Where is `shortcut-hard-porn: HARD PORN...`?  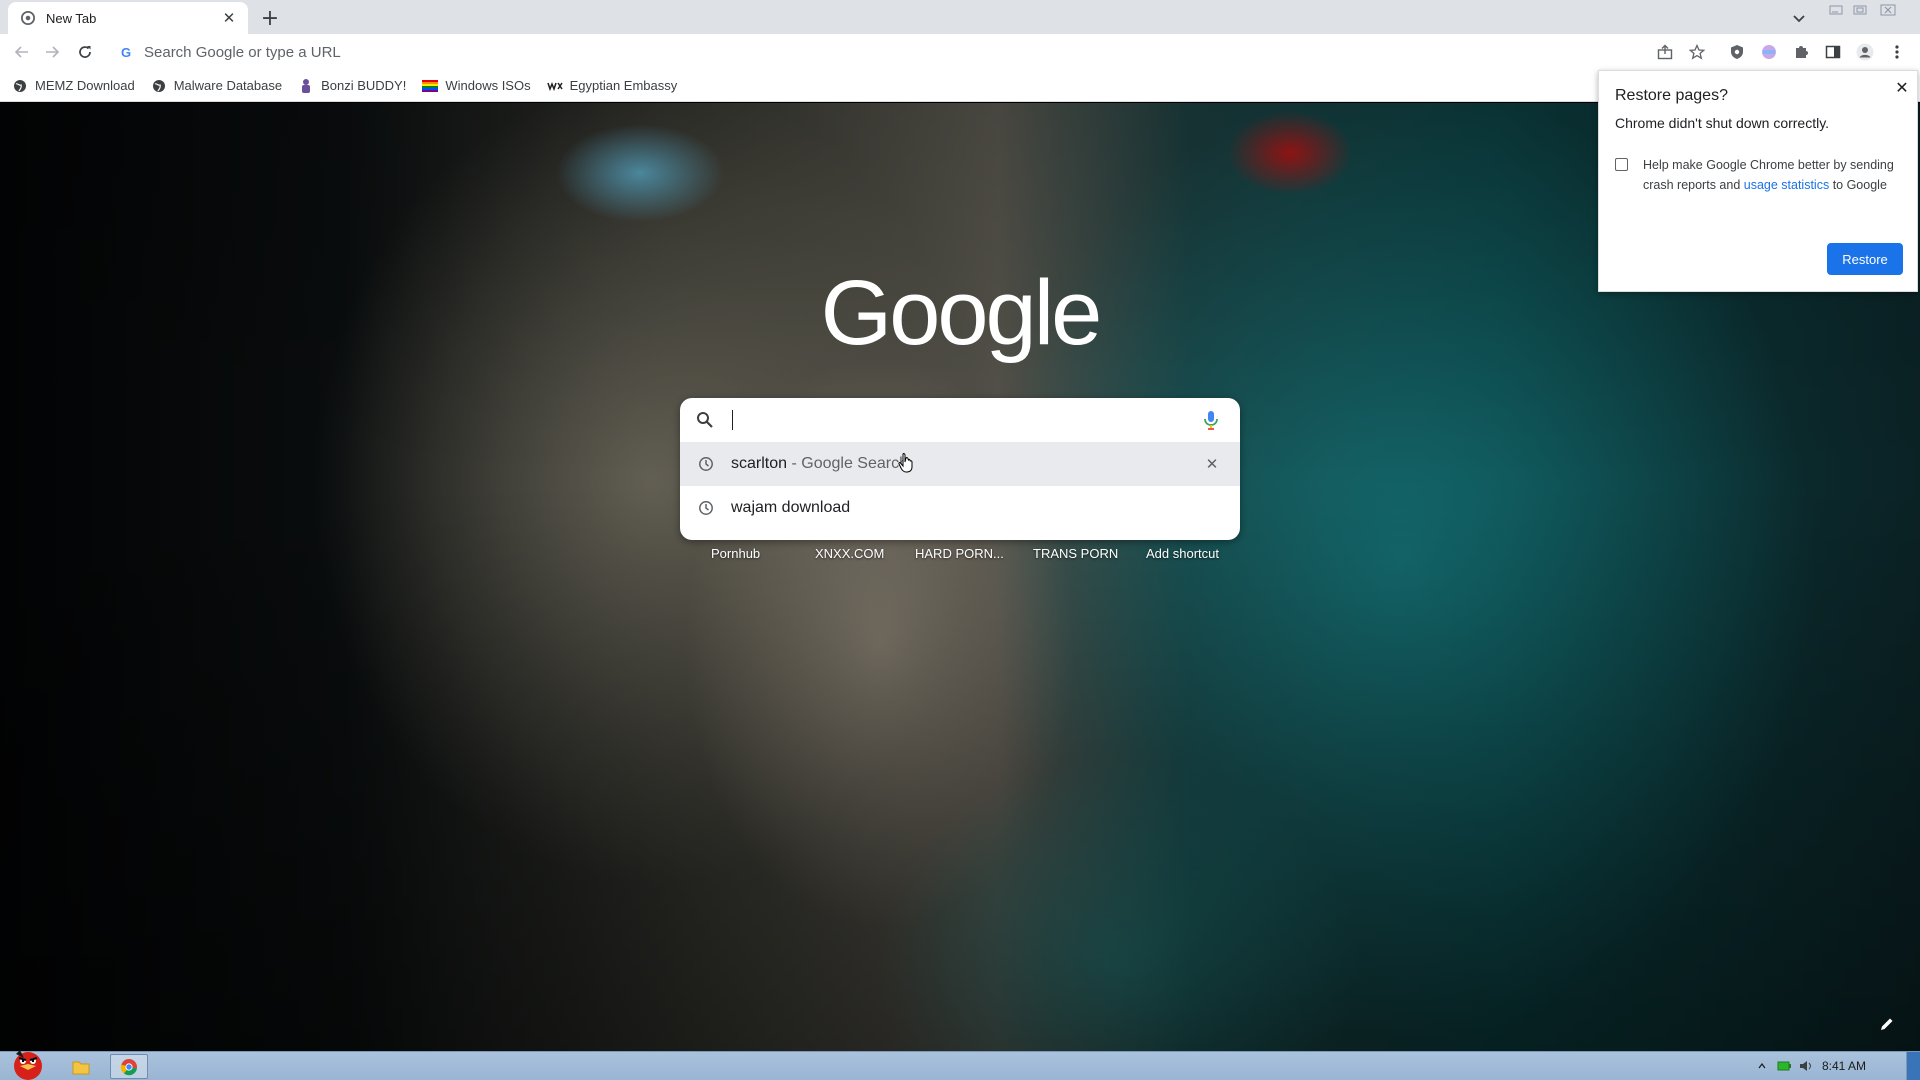 shortcut-hard-porn: HARD PORN... is located at coordinates (959, 553).